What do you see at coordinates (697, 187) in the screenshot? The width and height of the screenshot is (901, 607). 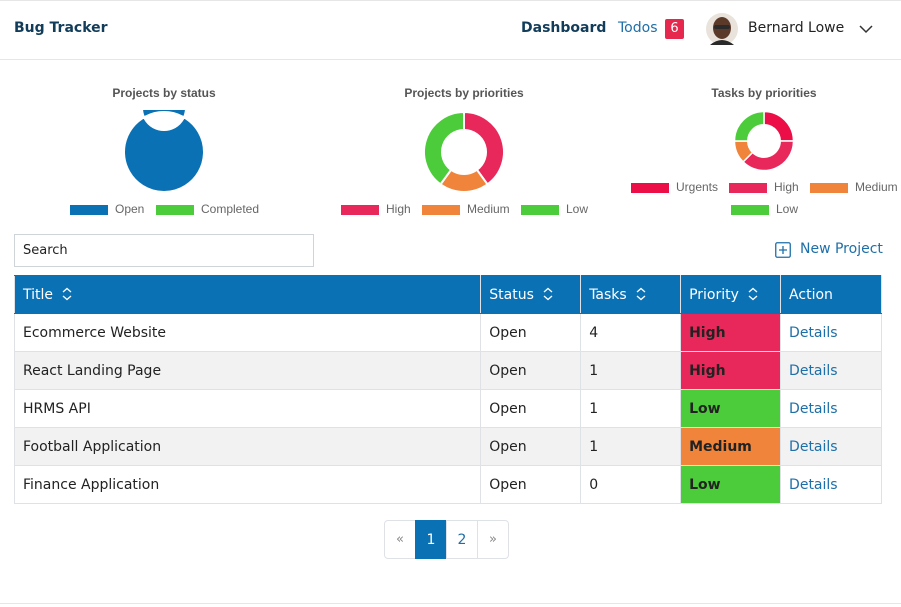 I see `legend-label-urgents: Urgents` at bounding box center [697, 187].